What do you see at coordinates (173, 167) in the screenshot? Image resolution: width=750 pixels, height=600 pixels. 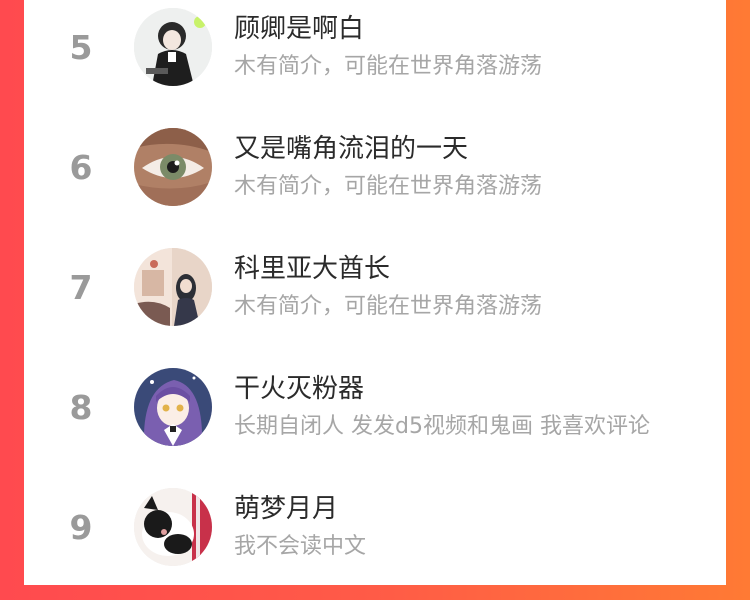 I see `avatar-eye-icon` at bounding box center [173, 167].